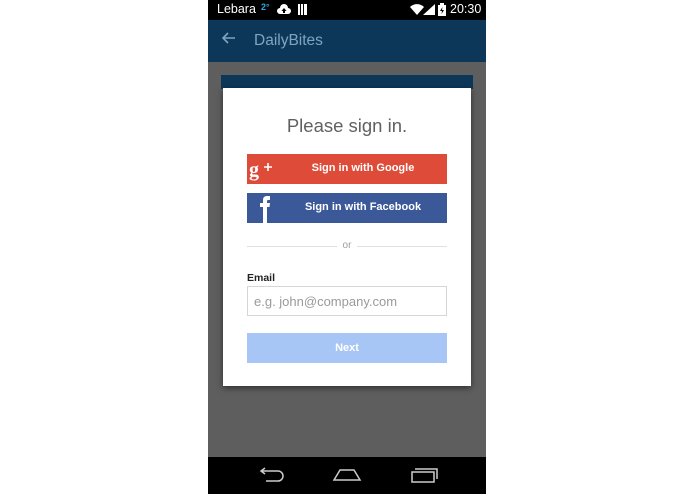 Image resolution: width=695 pixels, height=494 pixels. What do you see at coordinates (271, 477) in the screenshot?
I see `back-nav-icon` at bounding box center [271, 477].